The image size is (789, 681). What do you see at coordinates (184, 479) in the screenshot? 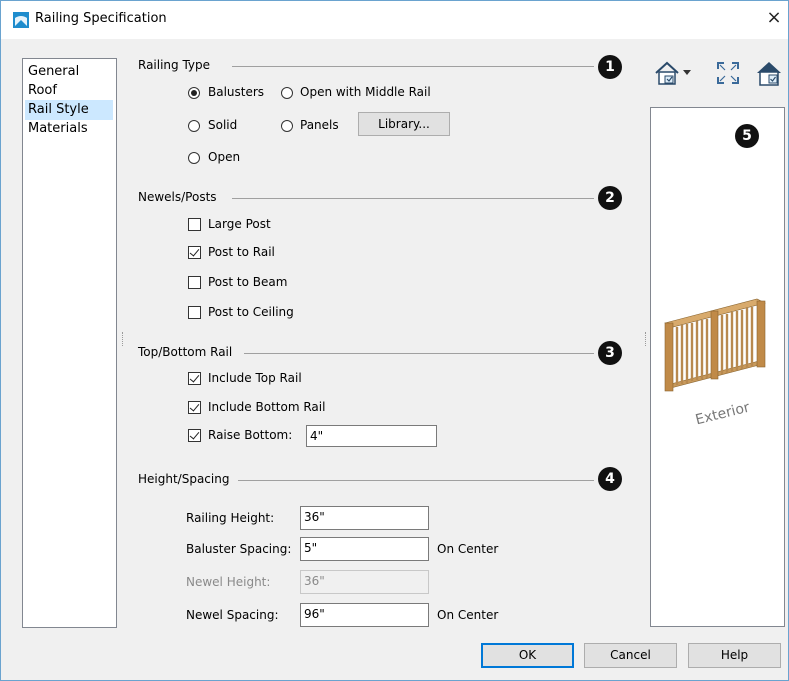
I see `height-spacing-heading: Height/Spacing` at bounding box center [184, 479].